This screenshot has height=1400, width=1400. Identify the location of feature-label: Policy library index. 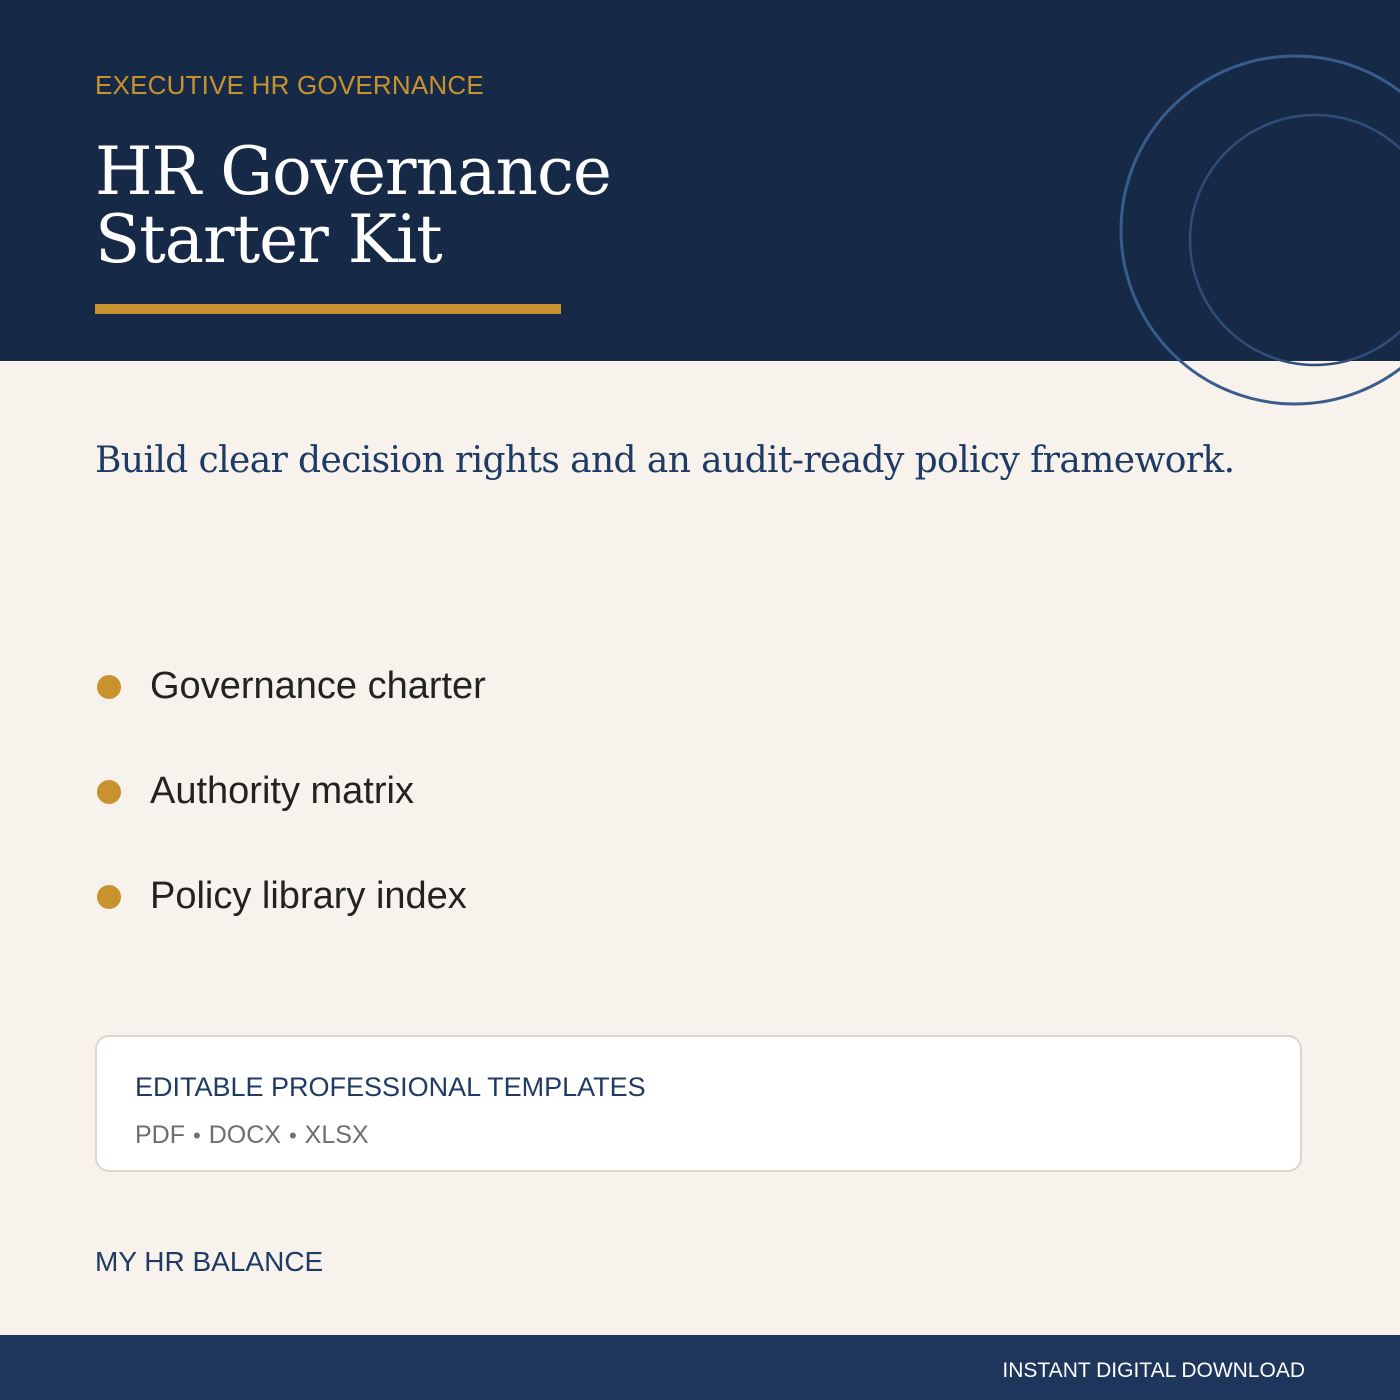
(308, 896).